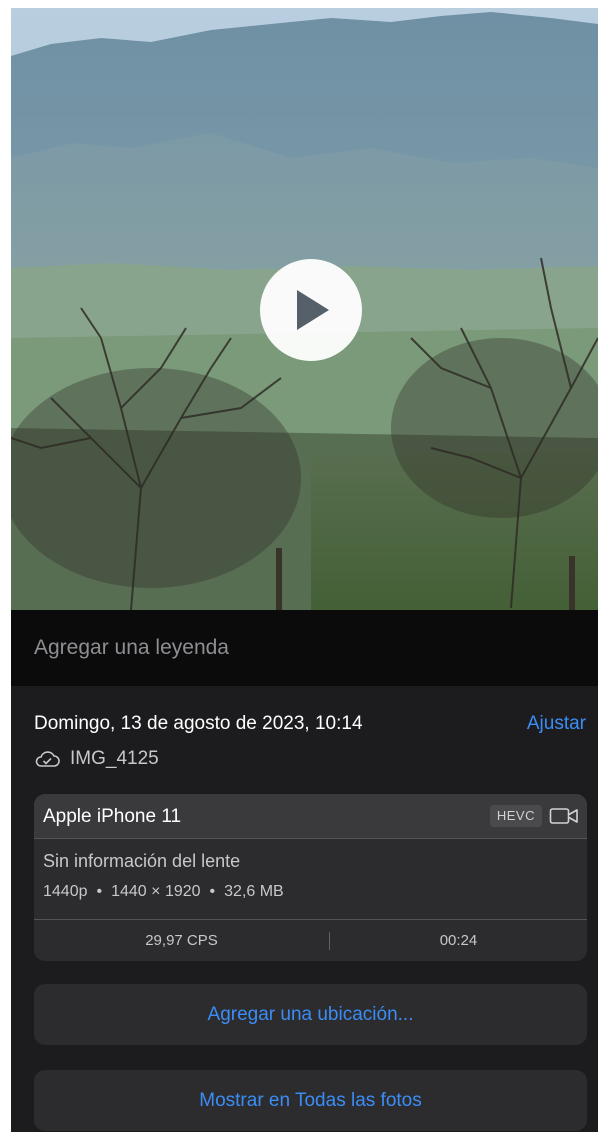 This screenshot has width=598, height=1132. I want to click on play-icon, so click(313, 310).